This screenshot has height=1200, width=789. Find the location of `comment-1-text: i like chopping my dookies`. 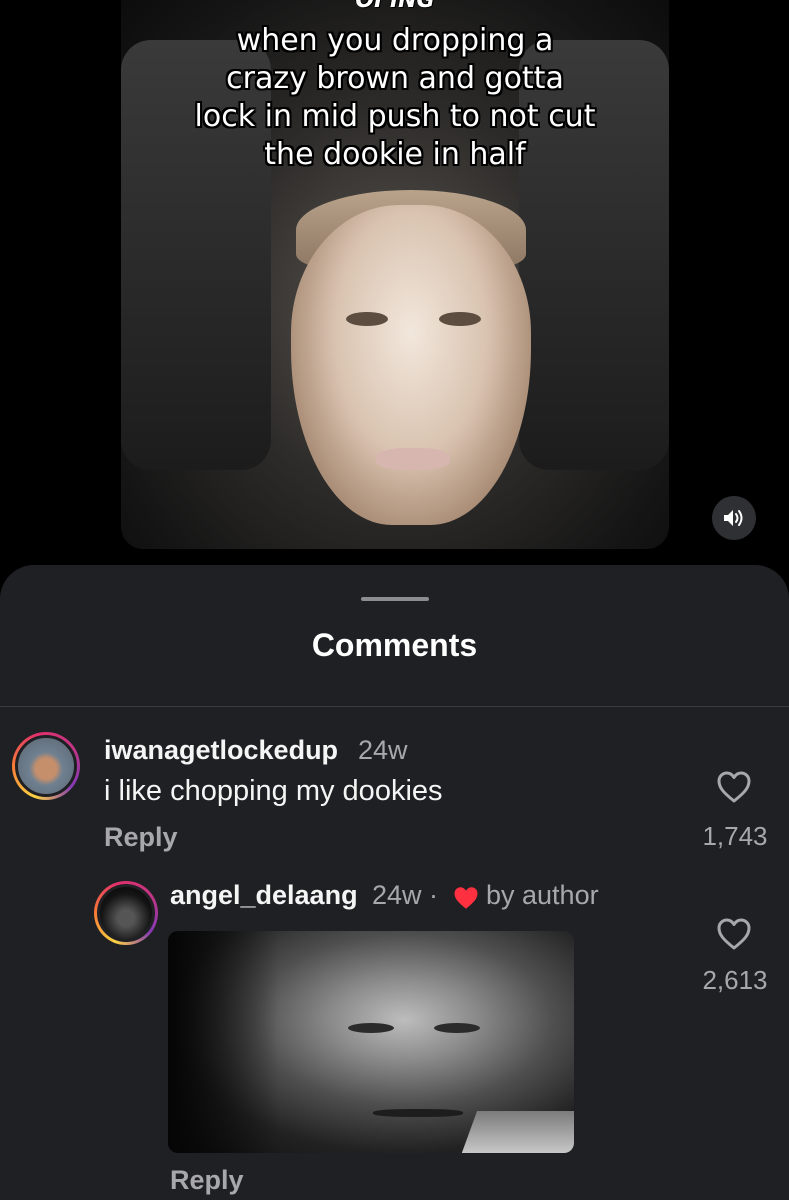

comment-1-text: i like chopping my dookies is located at coordinates (273, 791).